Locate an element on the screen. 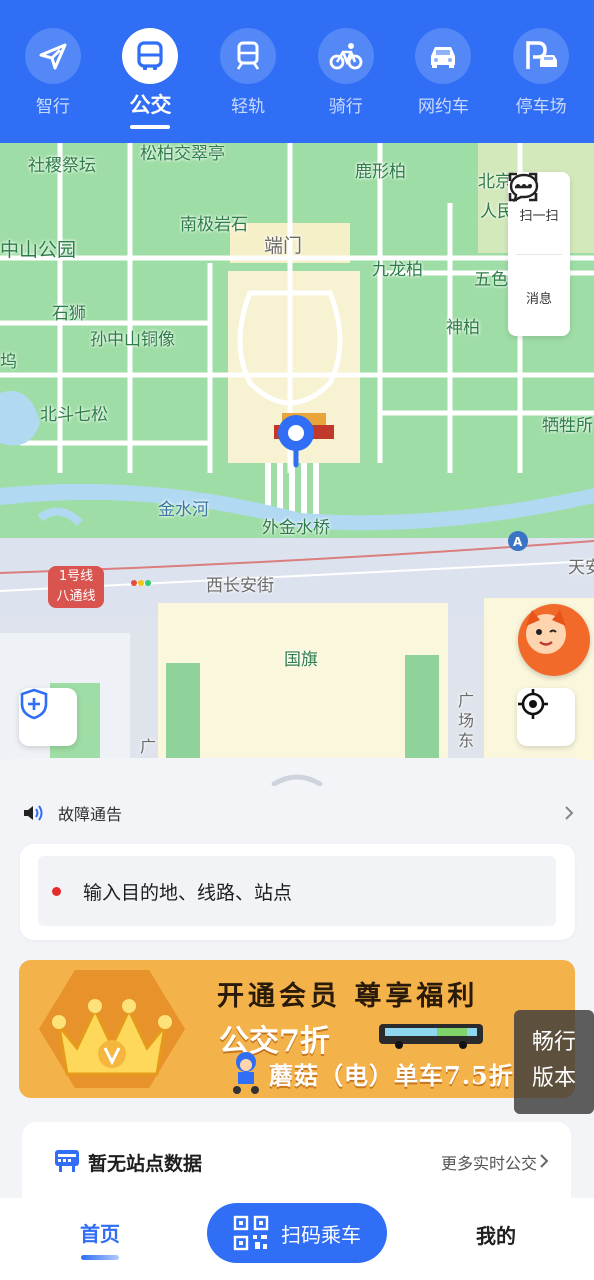 This screenshot has height=1280, width=594. map-label: 外金水桥 is located at coordinates (296, 528).